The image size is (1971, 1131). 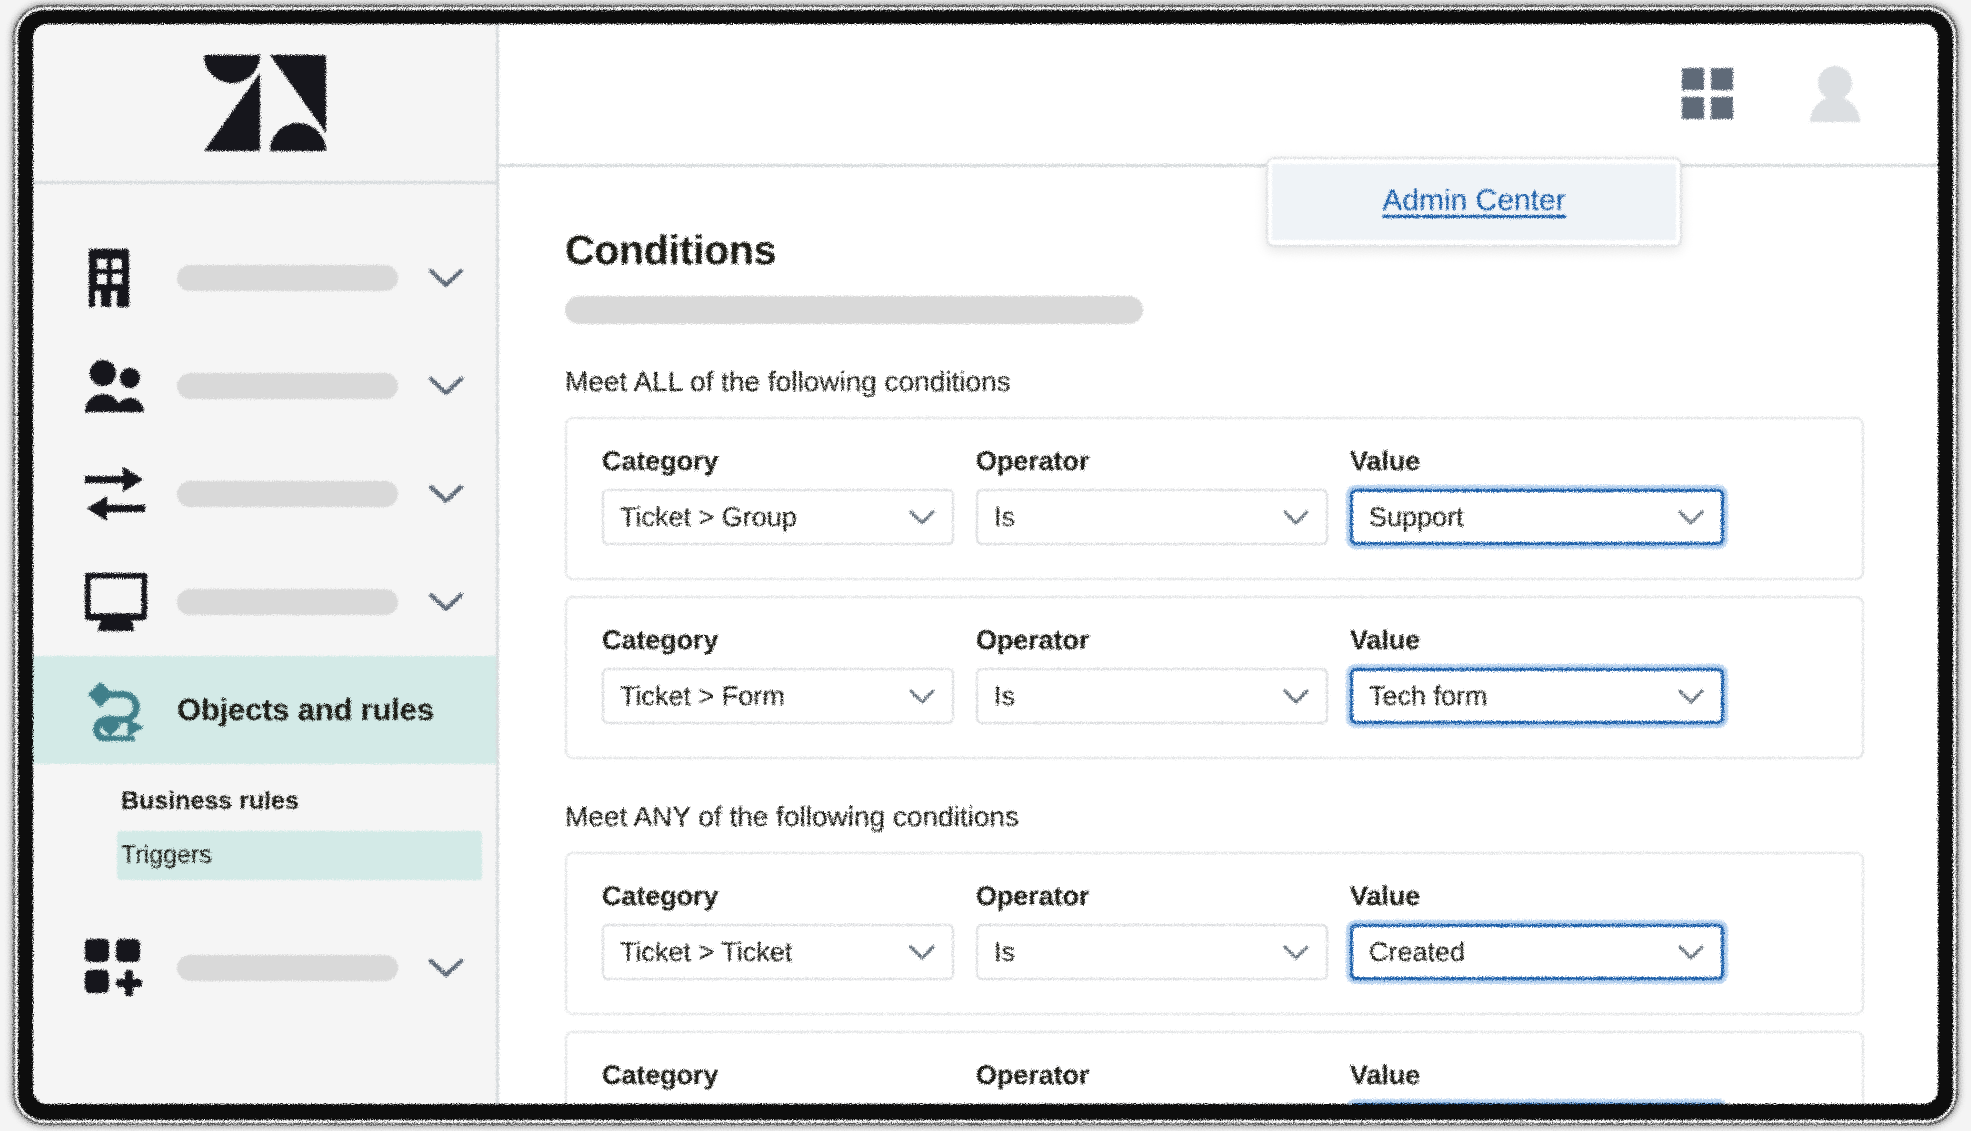 What do you see at coordinates (1218, 95) in the screenshot?
I see `top-bar` at bounding box center [1218, 95].